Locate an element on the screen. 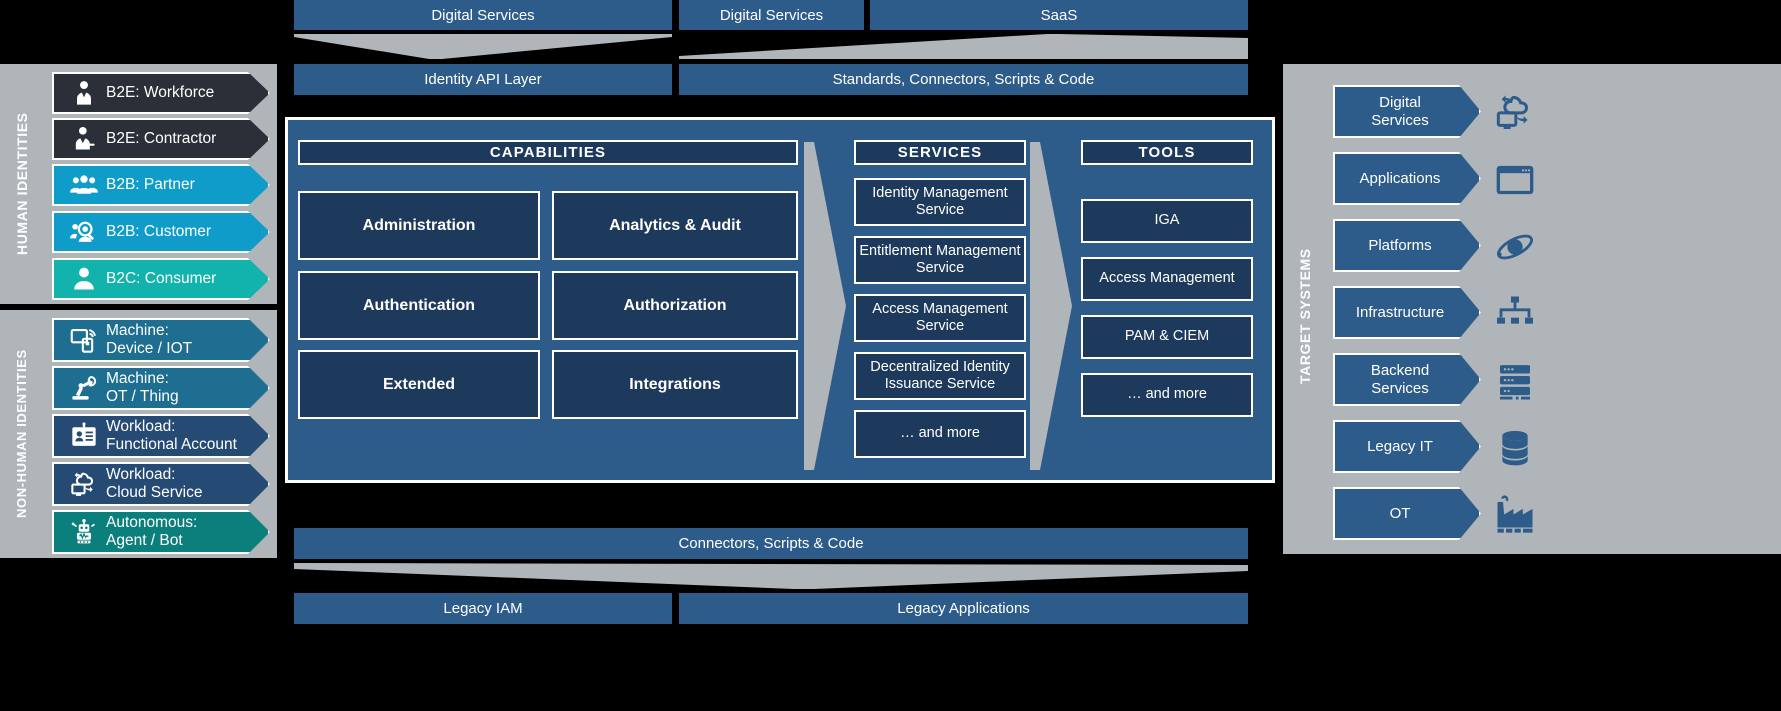 The height and width of the screenshot is (711, 1781). heading-label: TOOLS is located at coordinates (1167, 152).